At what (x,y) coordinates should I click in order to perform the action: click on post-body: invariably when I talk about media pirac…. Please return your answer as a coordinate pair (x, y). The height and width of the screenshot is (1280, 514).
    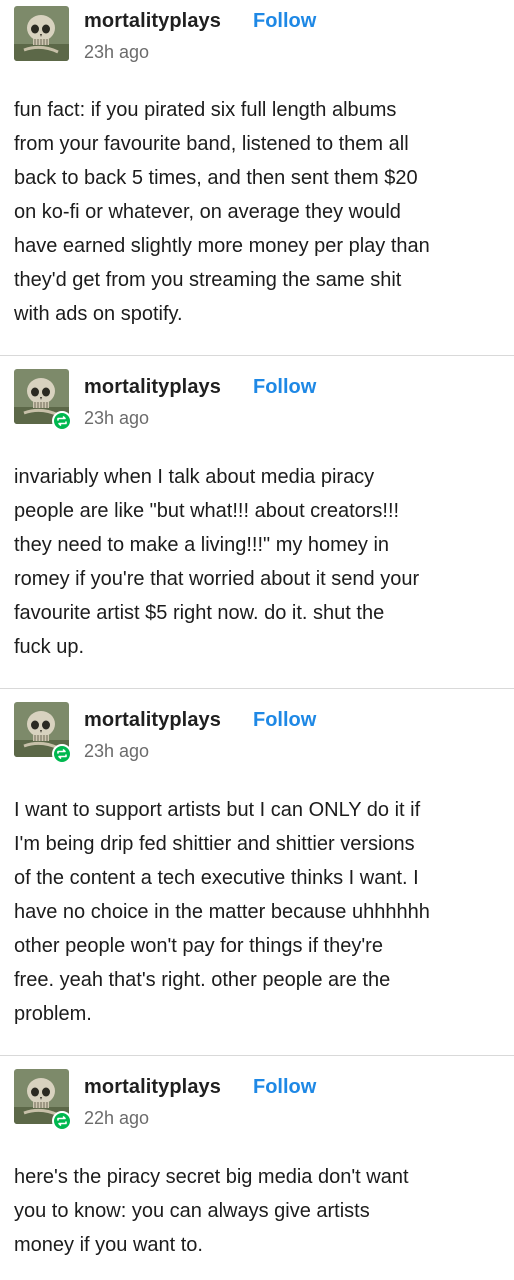
    Looking at the image, I should click on (217, 562).